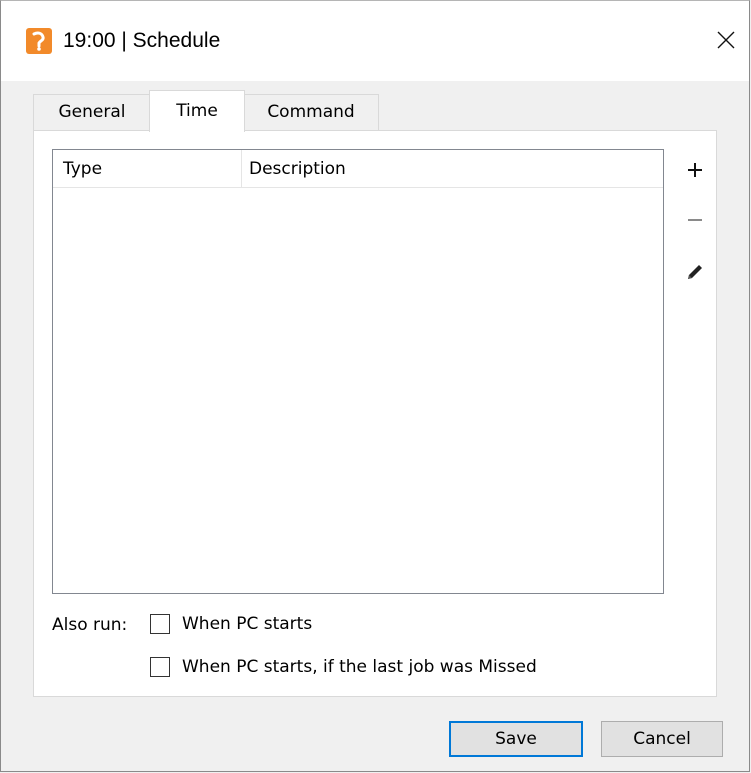  I want to click on column-header-description: Description, so click(297, 169).